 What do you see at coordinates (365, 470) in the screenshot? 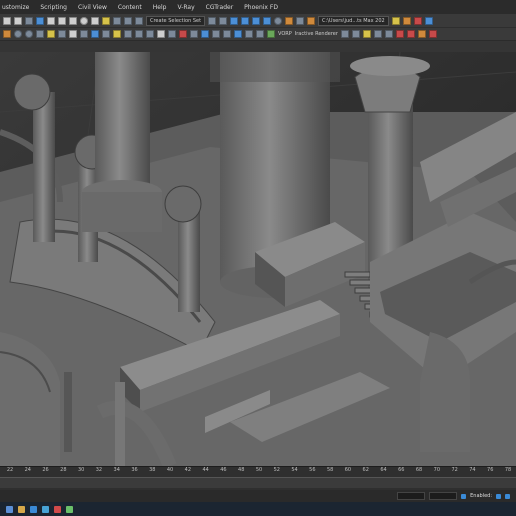
I see `timeline-tick: 62` at bounding box center [365, 470].